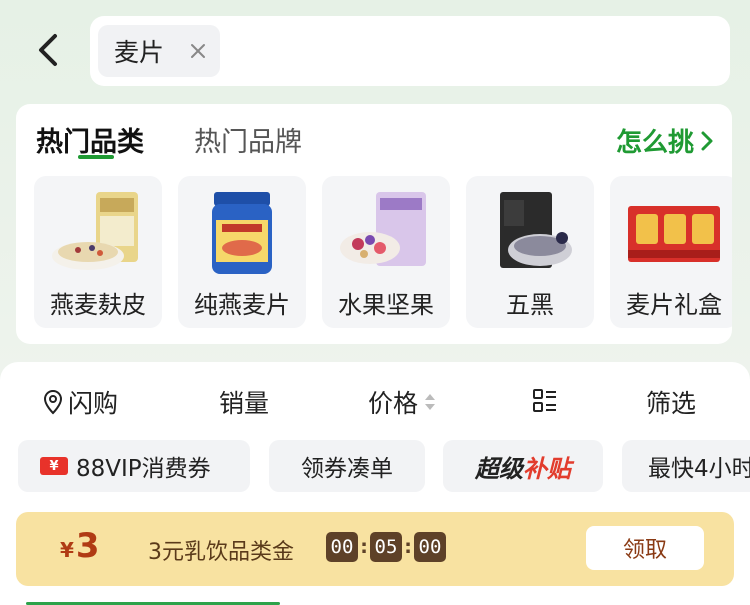  What do you see at coordinates (393, 403) in the screenshot?
I see `sort-price-label: 价格` at bounding box center [393, 403].